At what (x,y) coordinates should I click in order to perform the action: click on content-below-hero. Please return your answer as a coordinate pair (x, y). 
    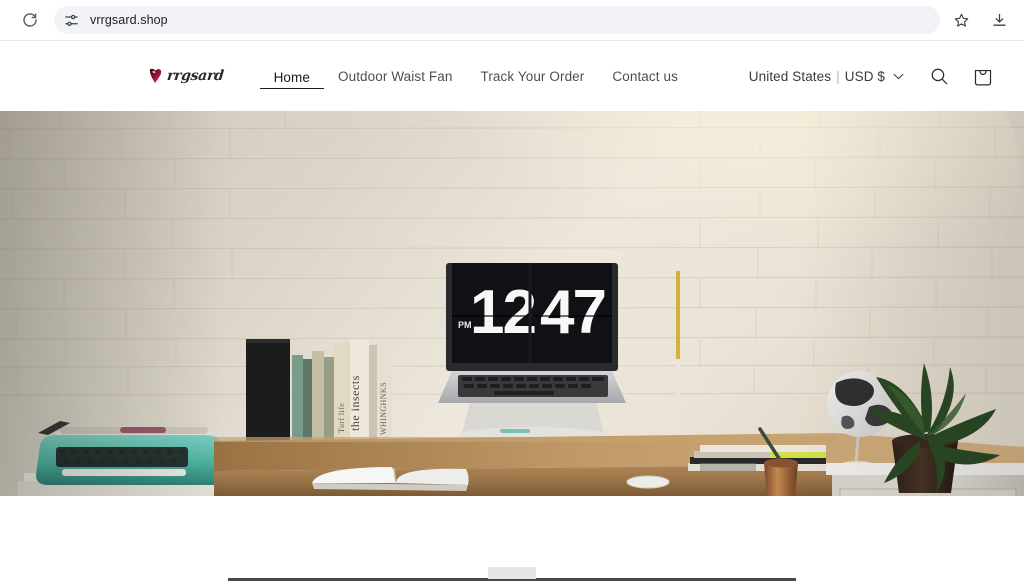
    Looking at the image, I should click on (512, 538).